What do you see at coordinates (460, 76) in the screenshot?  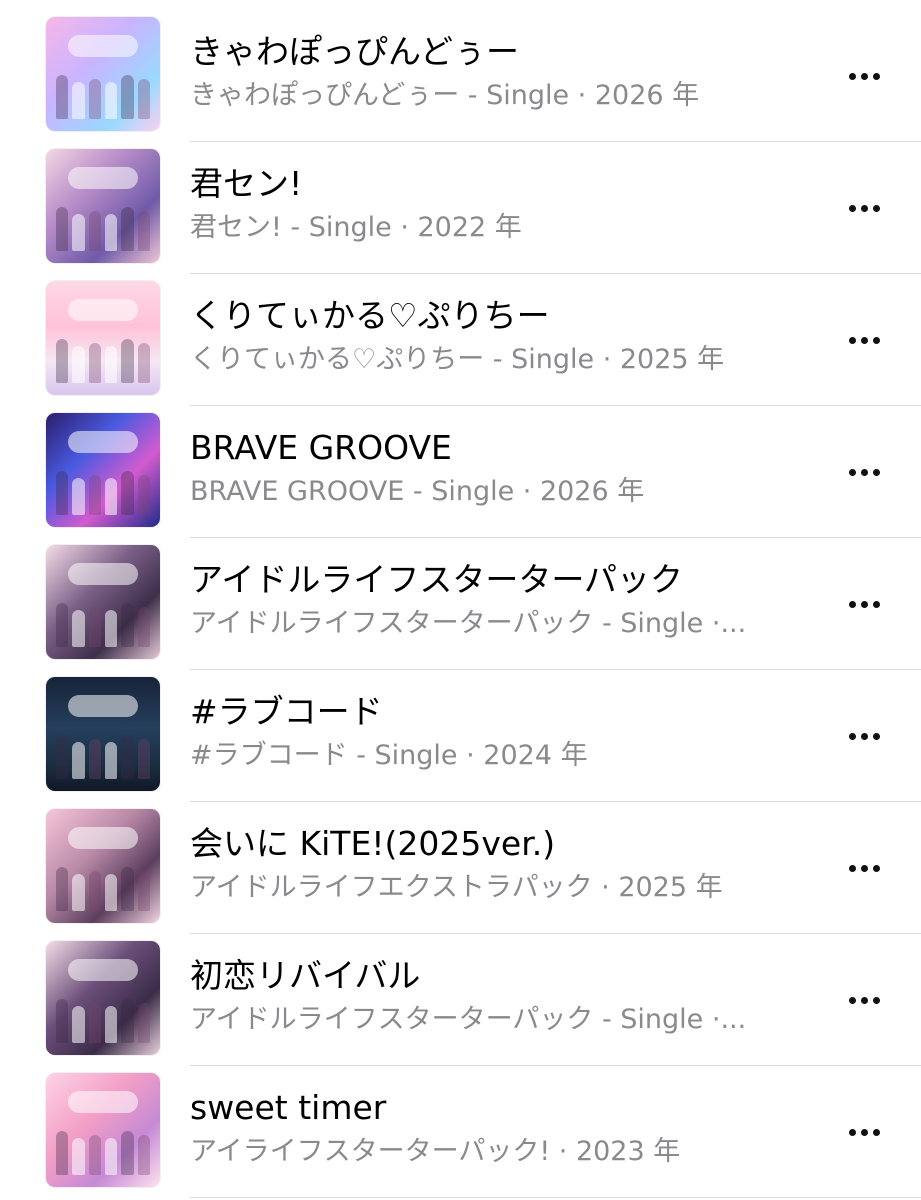 I see `song-row: きゃわぽっぴんどぅーきゃわぽっぴんどぅー - Single · 2026 年` at bounding box center [460, 76].